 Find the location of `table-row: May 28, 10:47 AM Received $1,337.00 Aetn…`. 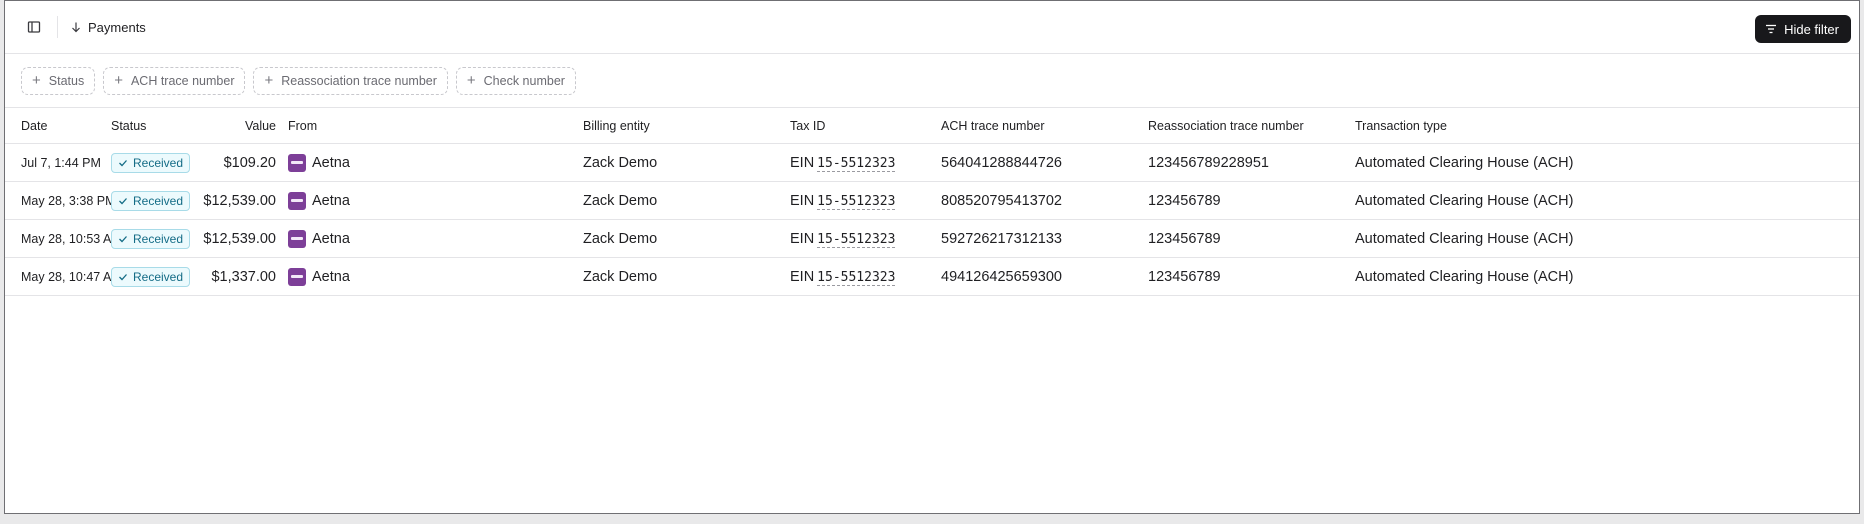

table-row: May 28, 10:47 AM Received $1,337.00 Aetn… is located at coordinates (932, 276).